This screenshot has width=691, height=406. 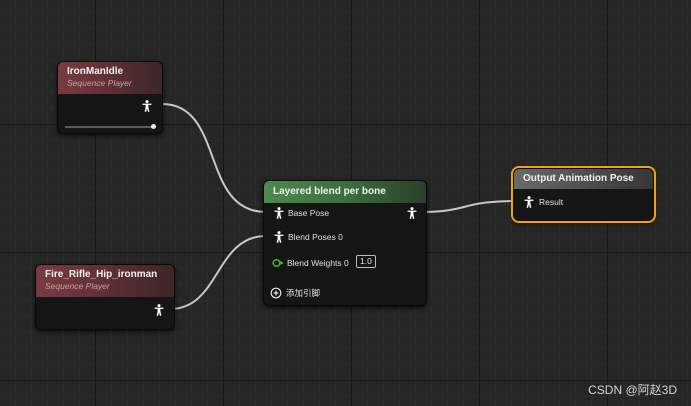 What do you see at coordinates (109, 127) in the screenshot?
I see `progress-slider` at bounding box center [109, 127].